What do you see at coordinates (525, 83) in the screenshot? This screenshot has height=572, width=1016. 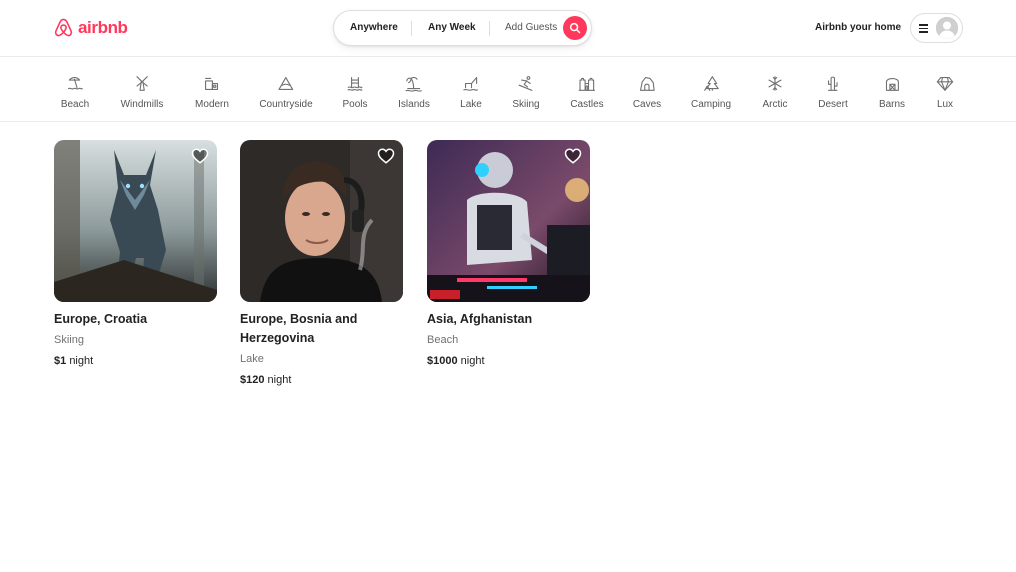 I see `skiing-icon` at bounding box center [525, 83].